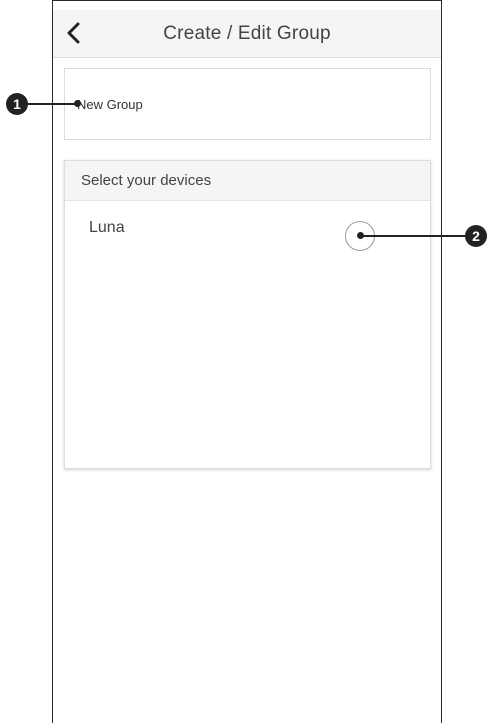 The width and height of the screenshot is (488, 723). I want to click on callout-badge-2: 2, so click(476, 236).